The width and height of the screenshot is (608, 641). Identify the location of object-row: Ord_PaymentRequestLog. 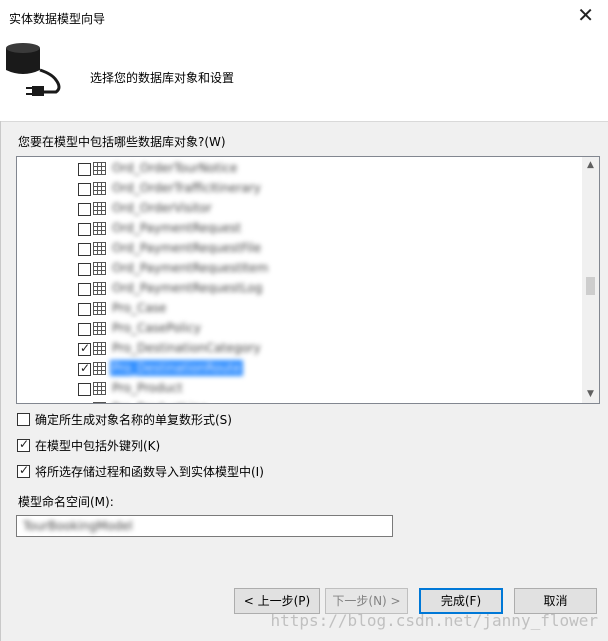
(299, 288).